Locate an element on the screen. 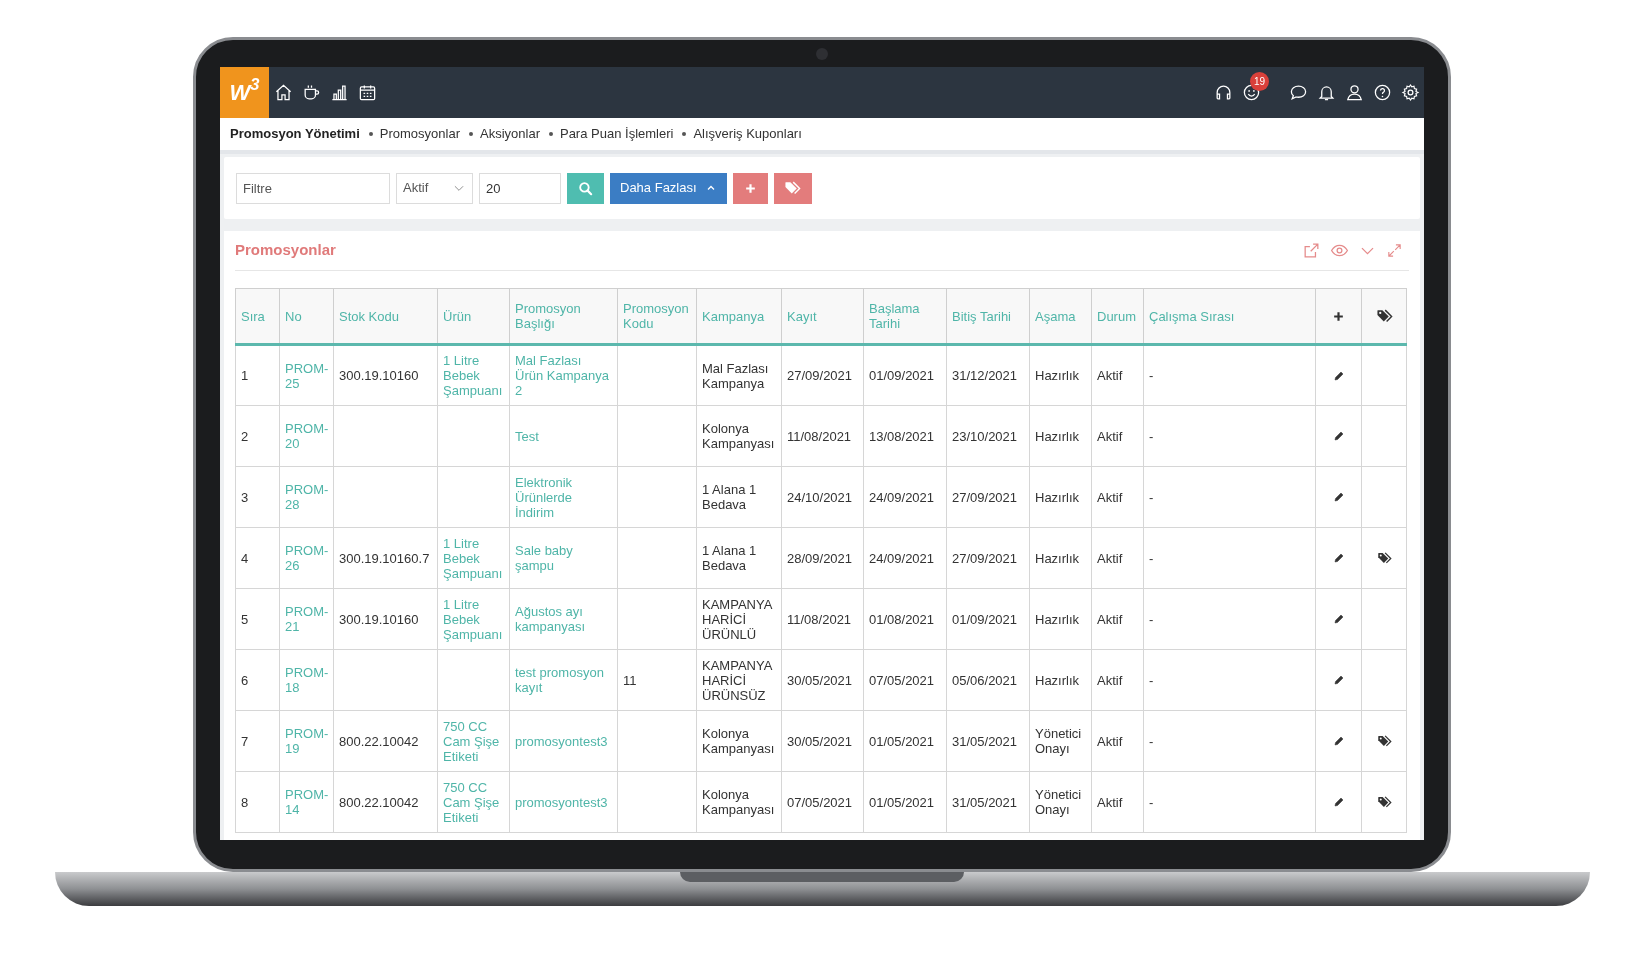 The image size is (1649, 953). breadcrumb-link: Promosyonlar is located at coordinates (419, 134).